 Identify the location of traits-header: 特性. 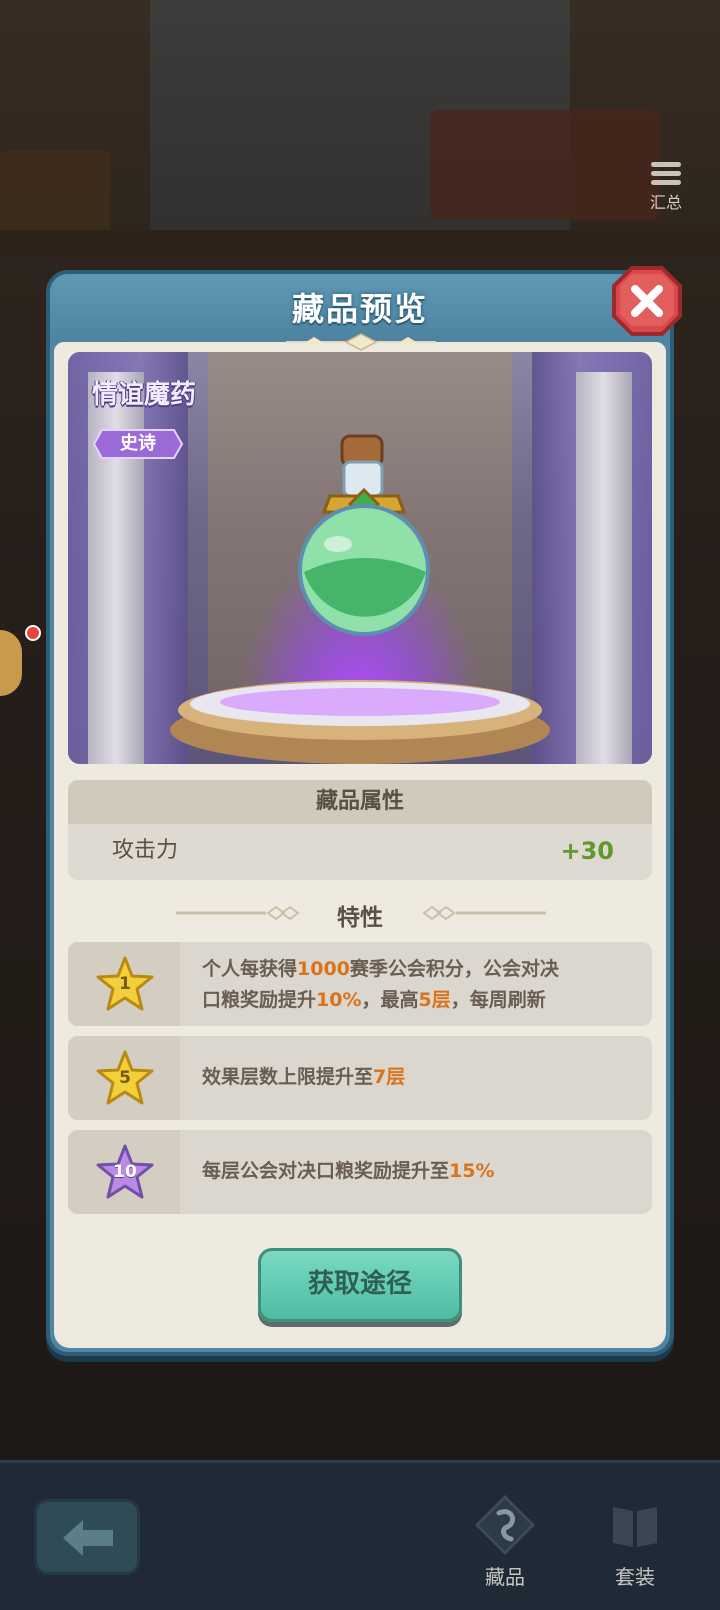
(360, 918).